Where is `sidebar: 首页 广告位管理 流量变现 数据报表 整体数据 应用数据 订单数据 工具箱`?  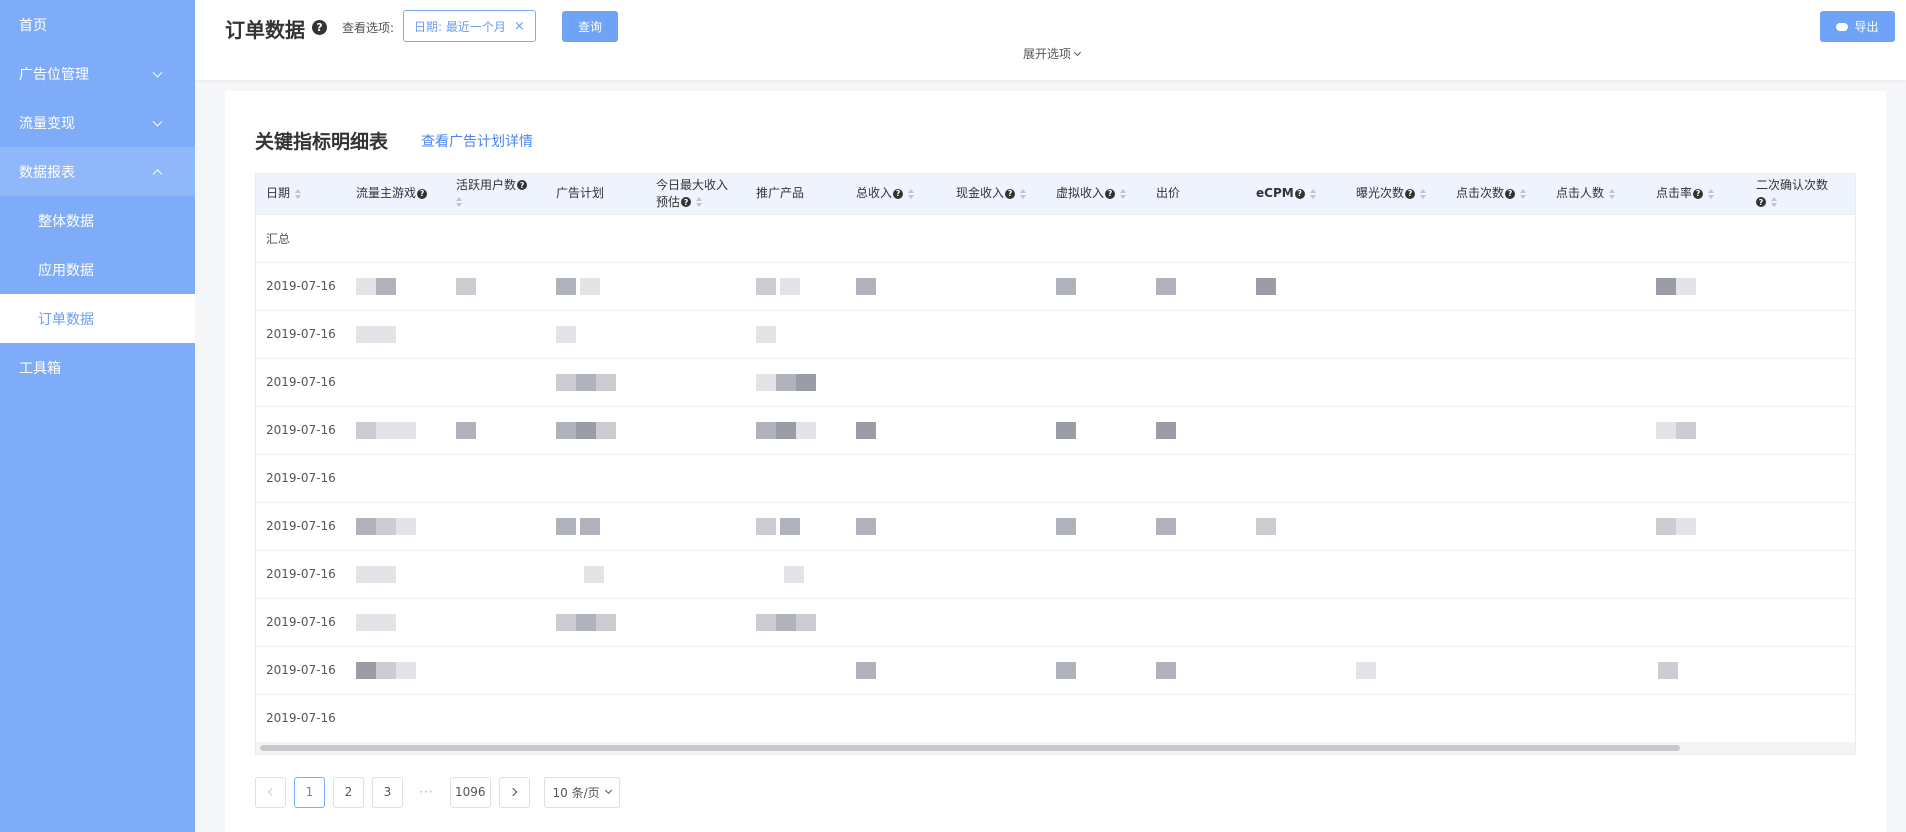 sidebar: 首页 广告位管理 流量变现 数据报表 整体数据 应用数据 订单数据 工具箱 is located at coordinates (97, 416).